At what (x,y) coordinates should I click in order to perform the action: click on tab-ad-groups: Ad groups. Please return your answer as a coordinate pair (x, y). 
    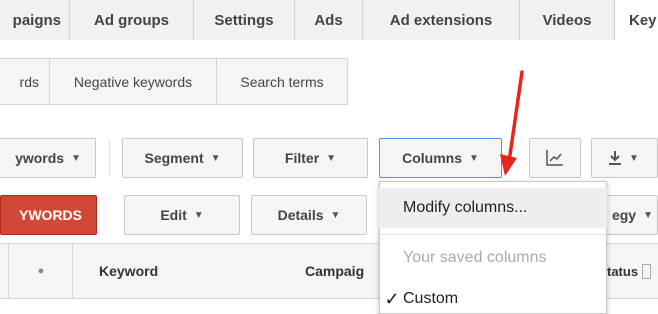
    Looking at the image, I should click on (132, 20).